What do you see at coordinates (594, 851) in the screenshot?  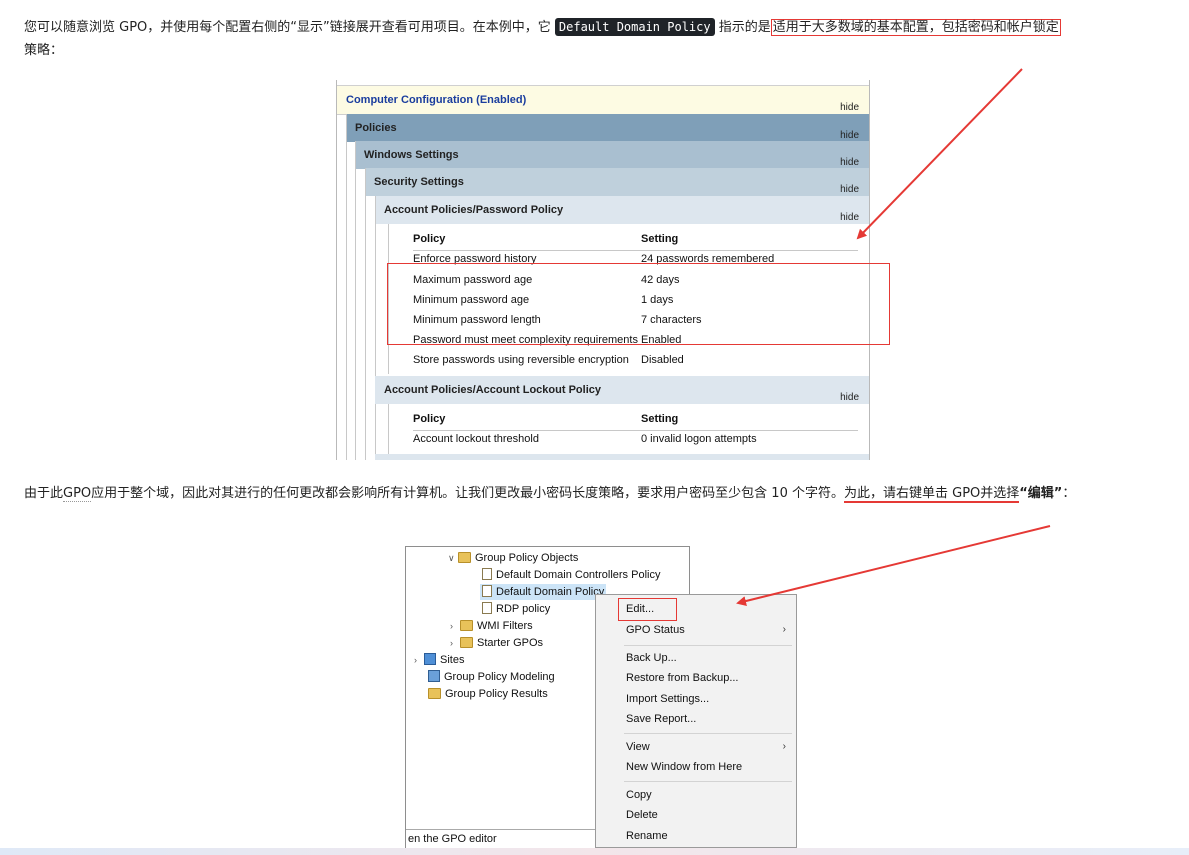 I see `bottom-gradient-strip` at bounding box center [594, 851].